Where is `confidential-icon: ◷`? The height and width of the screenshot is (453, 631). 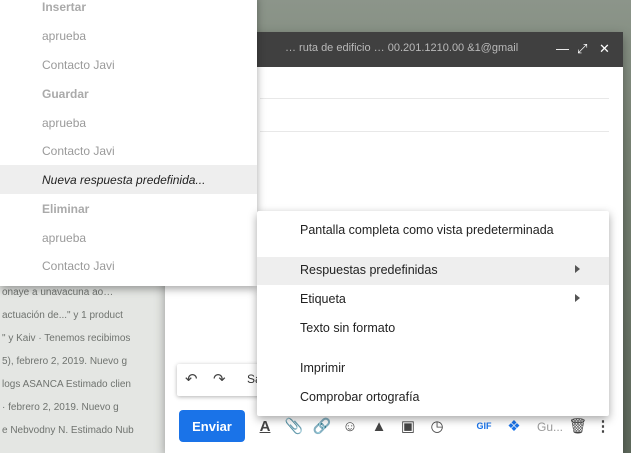 confidential-icon: ◷ is located at coordinates (437, 426).